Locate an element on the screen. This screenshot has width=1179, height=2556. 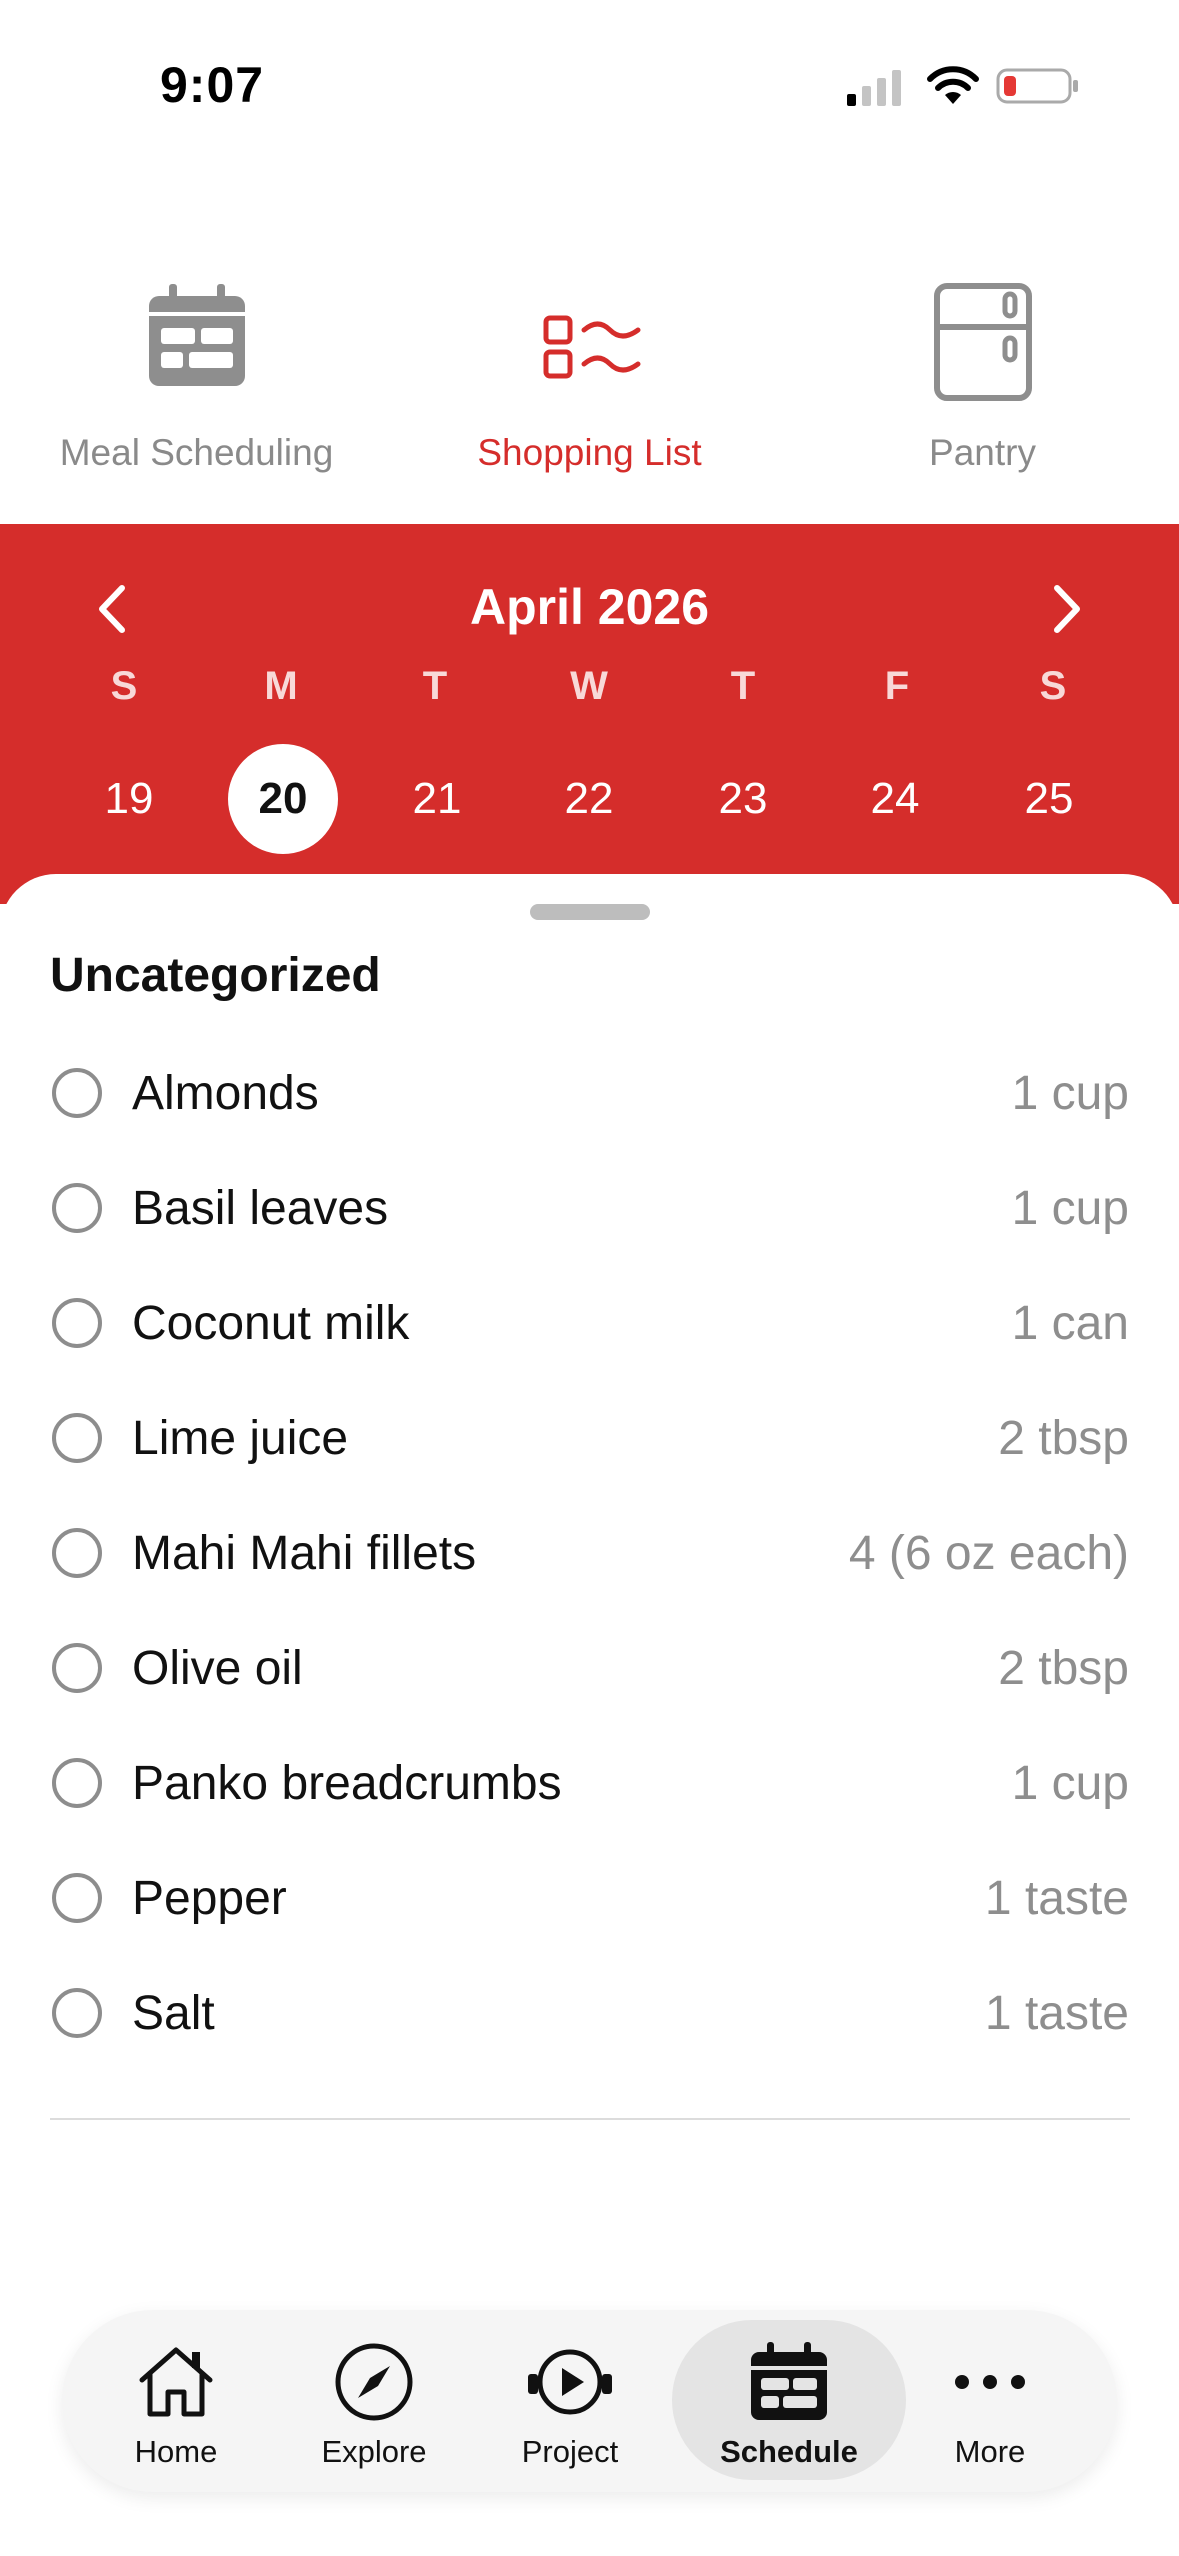
item-name: Panko breadcrumbs is located at coordinates (347, 1783).